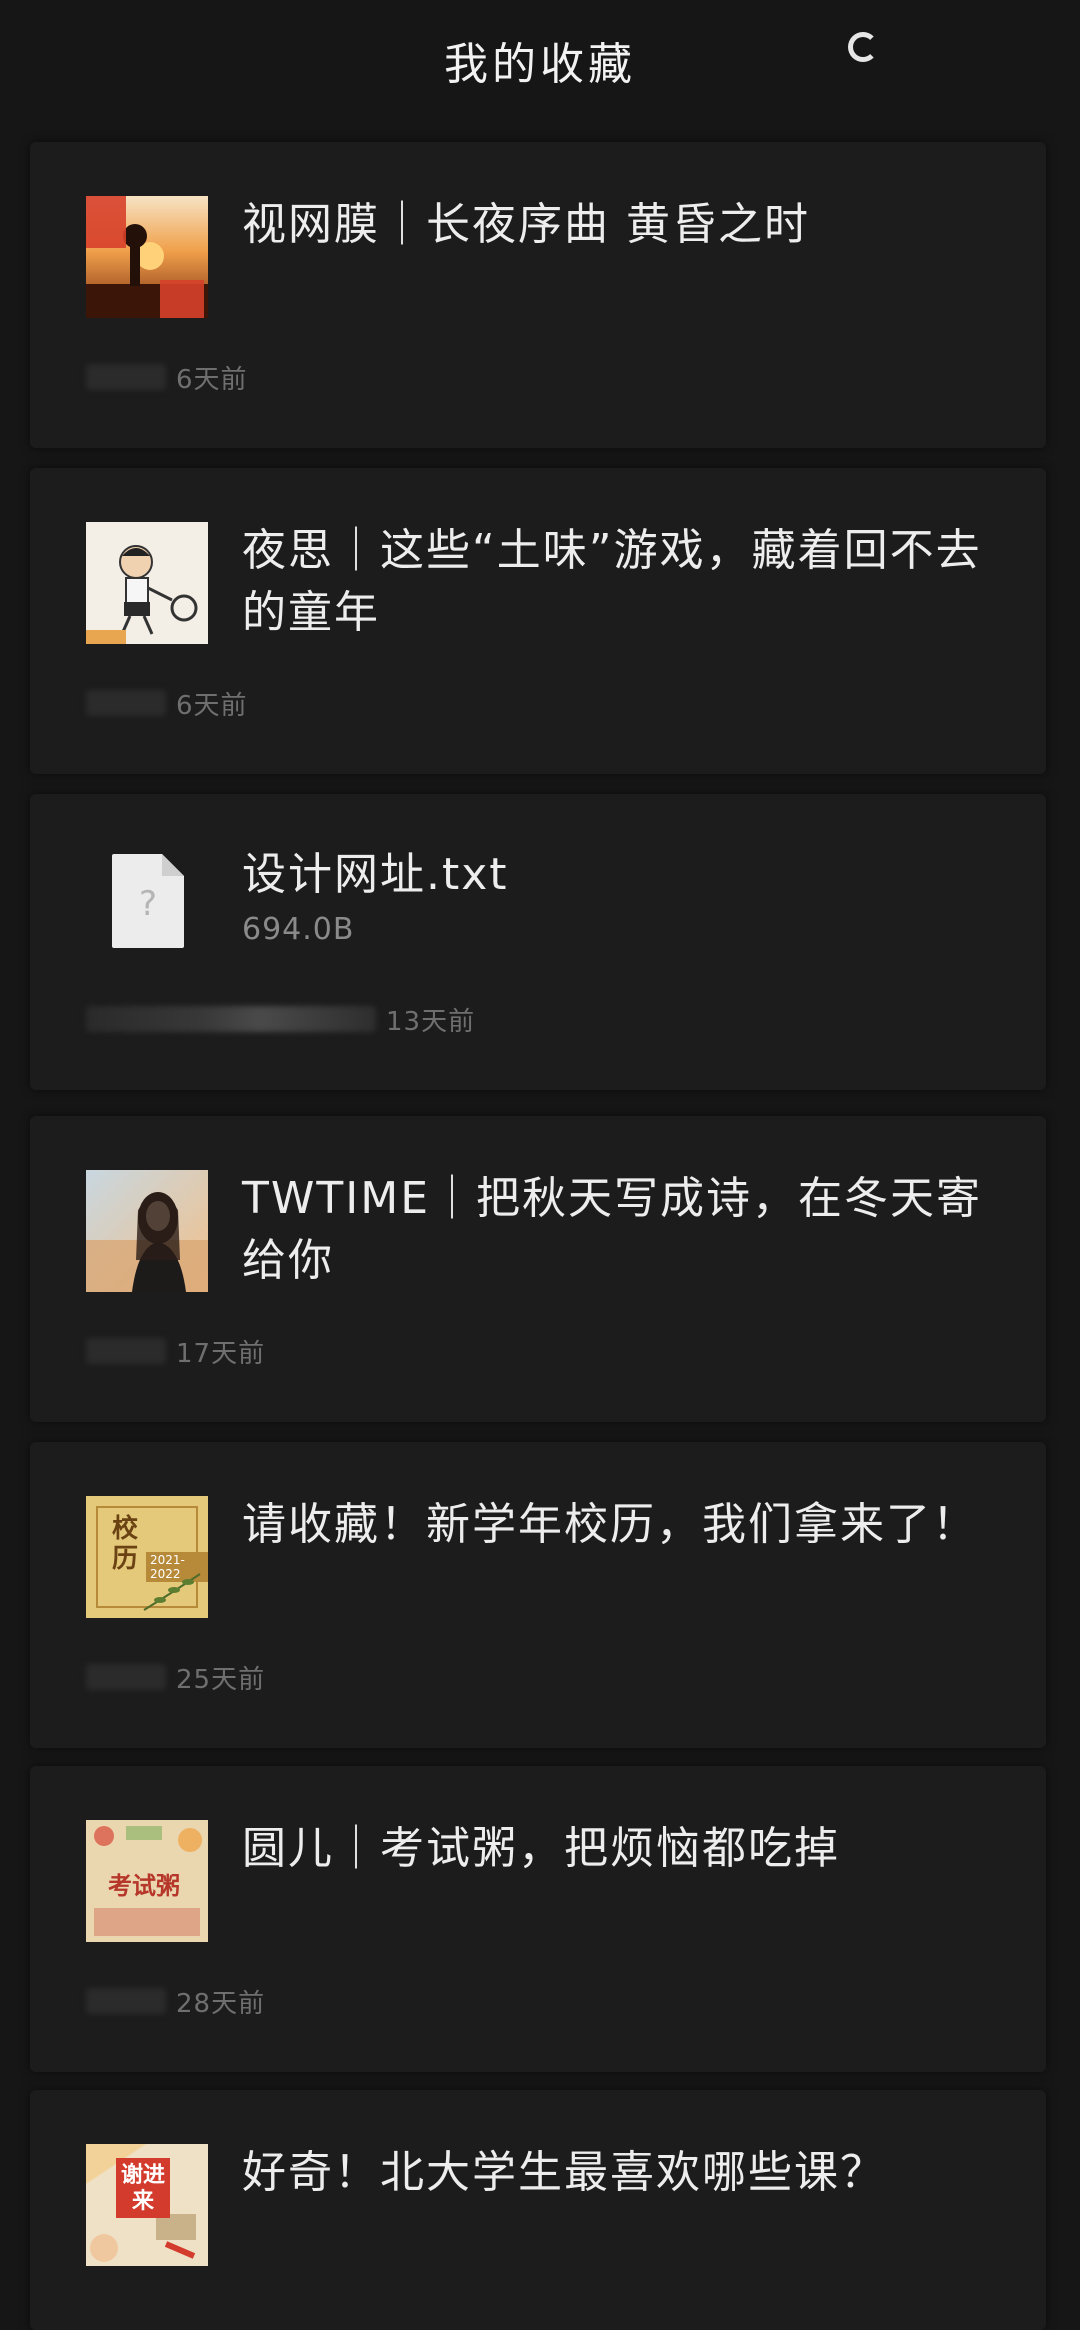  I want to click on item-time: 13天前, so click(431, 1021).